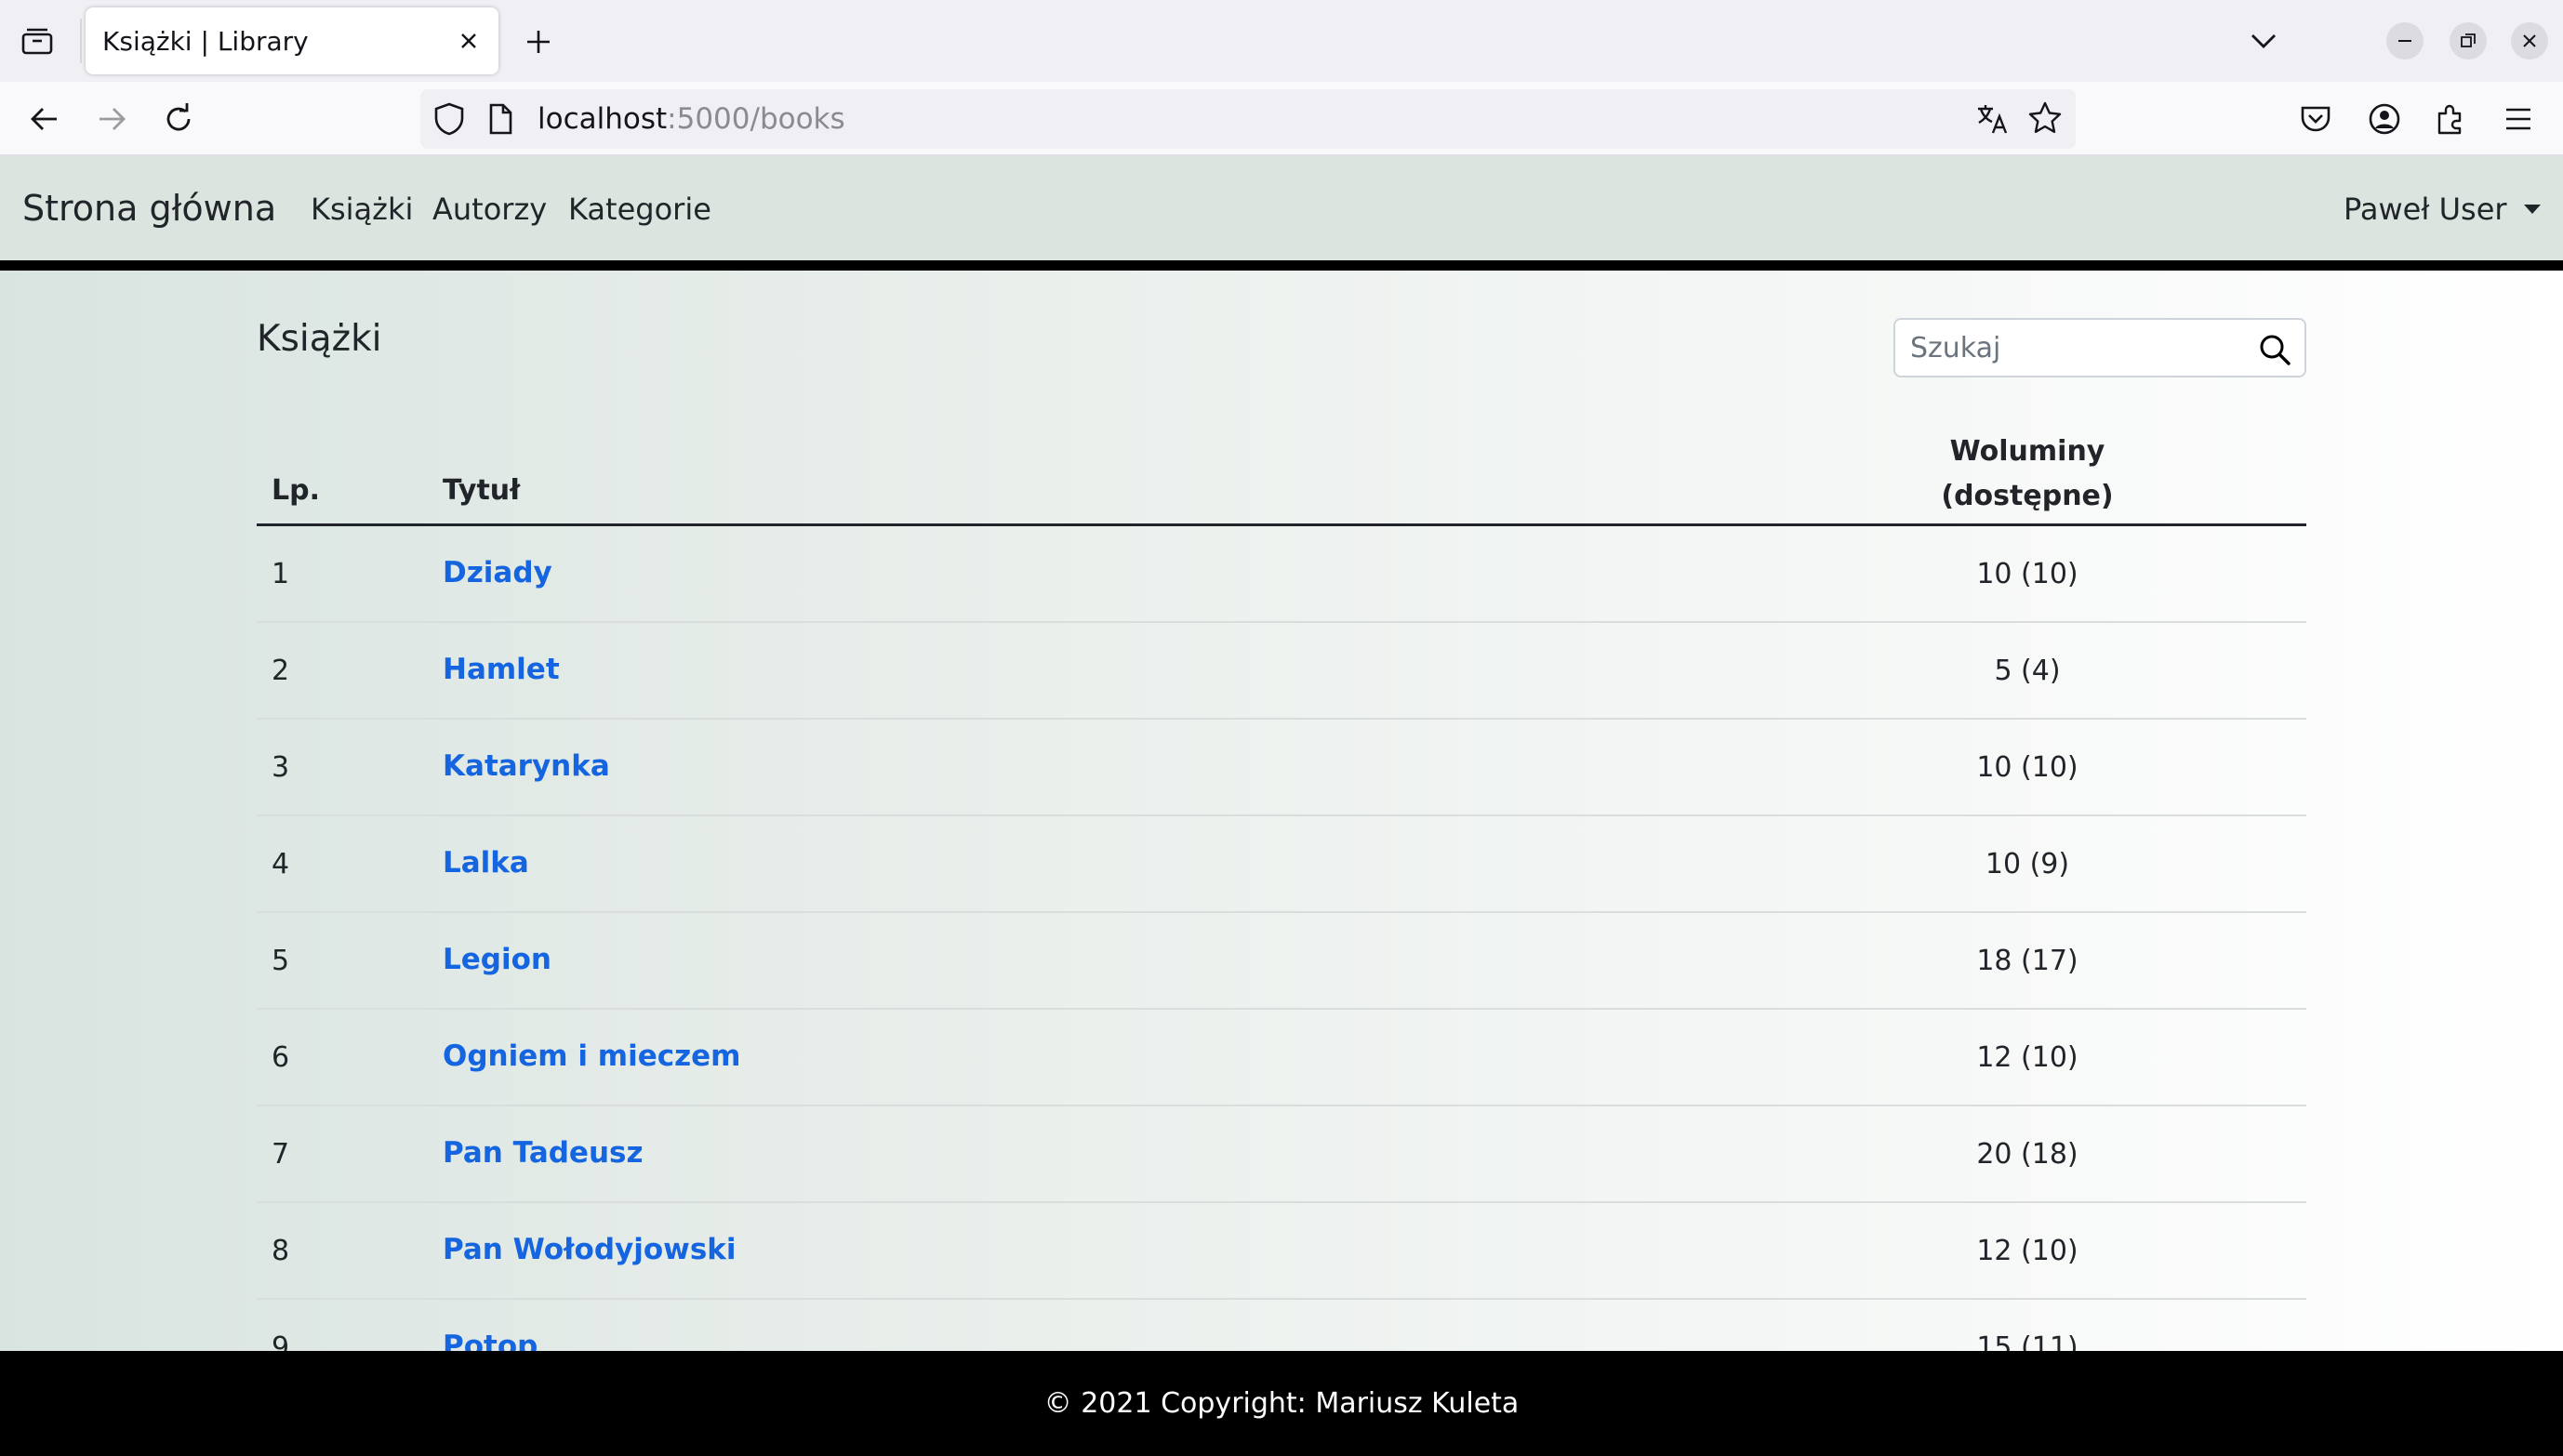 The width and height of the screenshot is (2563, 1456). I want to click on bookmark-star-icon, so click(2045, 119).